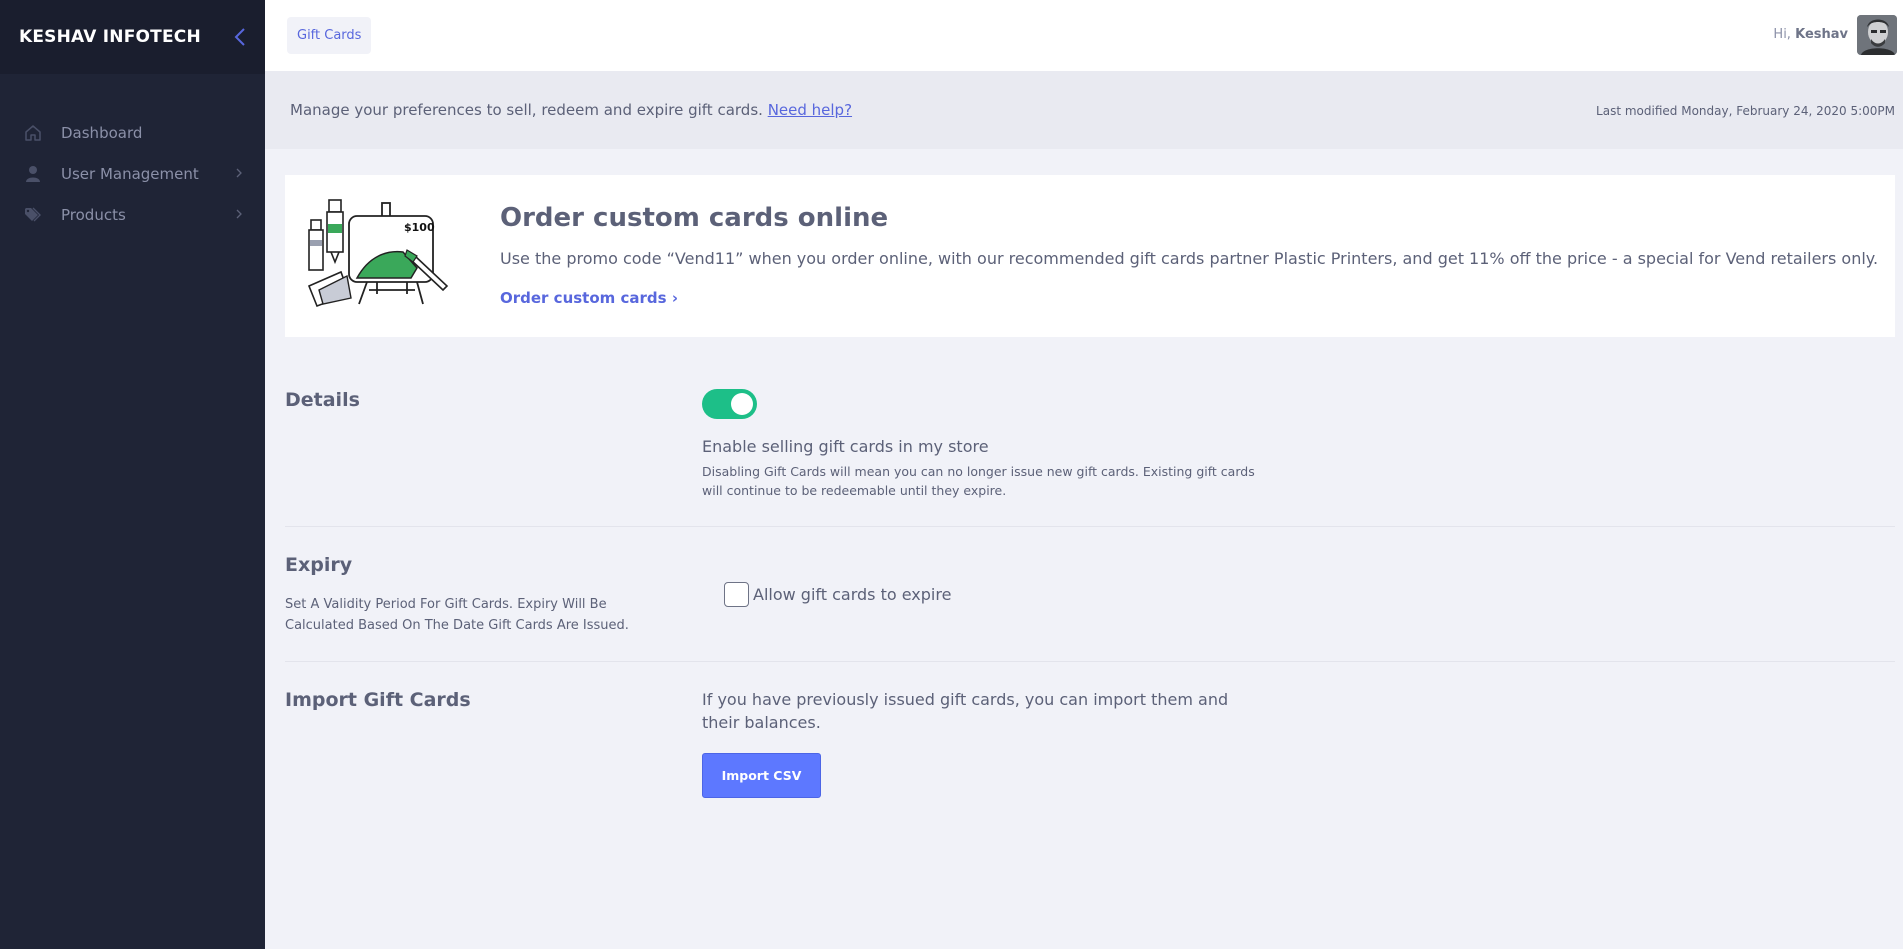 The image size is (1903, 949). I want to click on breadcrumb-gift-cards: Gift Cards, so click(329, 35).